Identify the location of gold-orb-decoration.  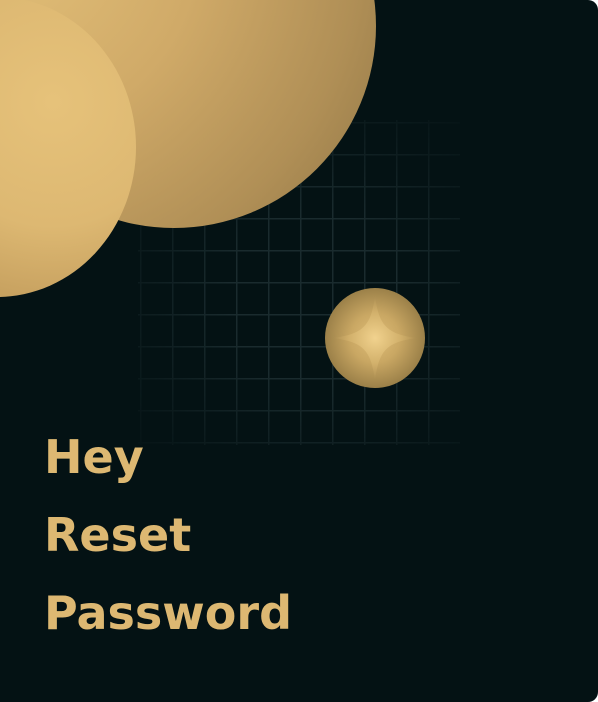
(375, 338).